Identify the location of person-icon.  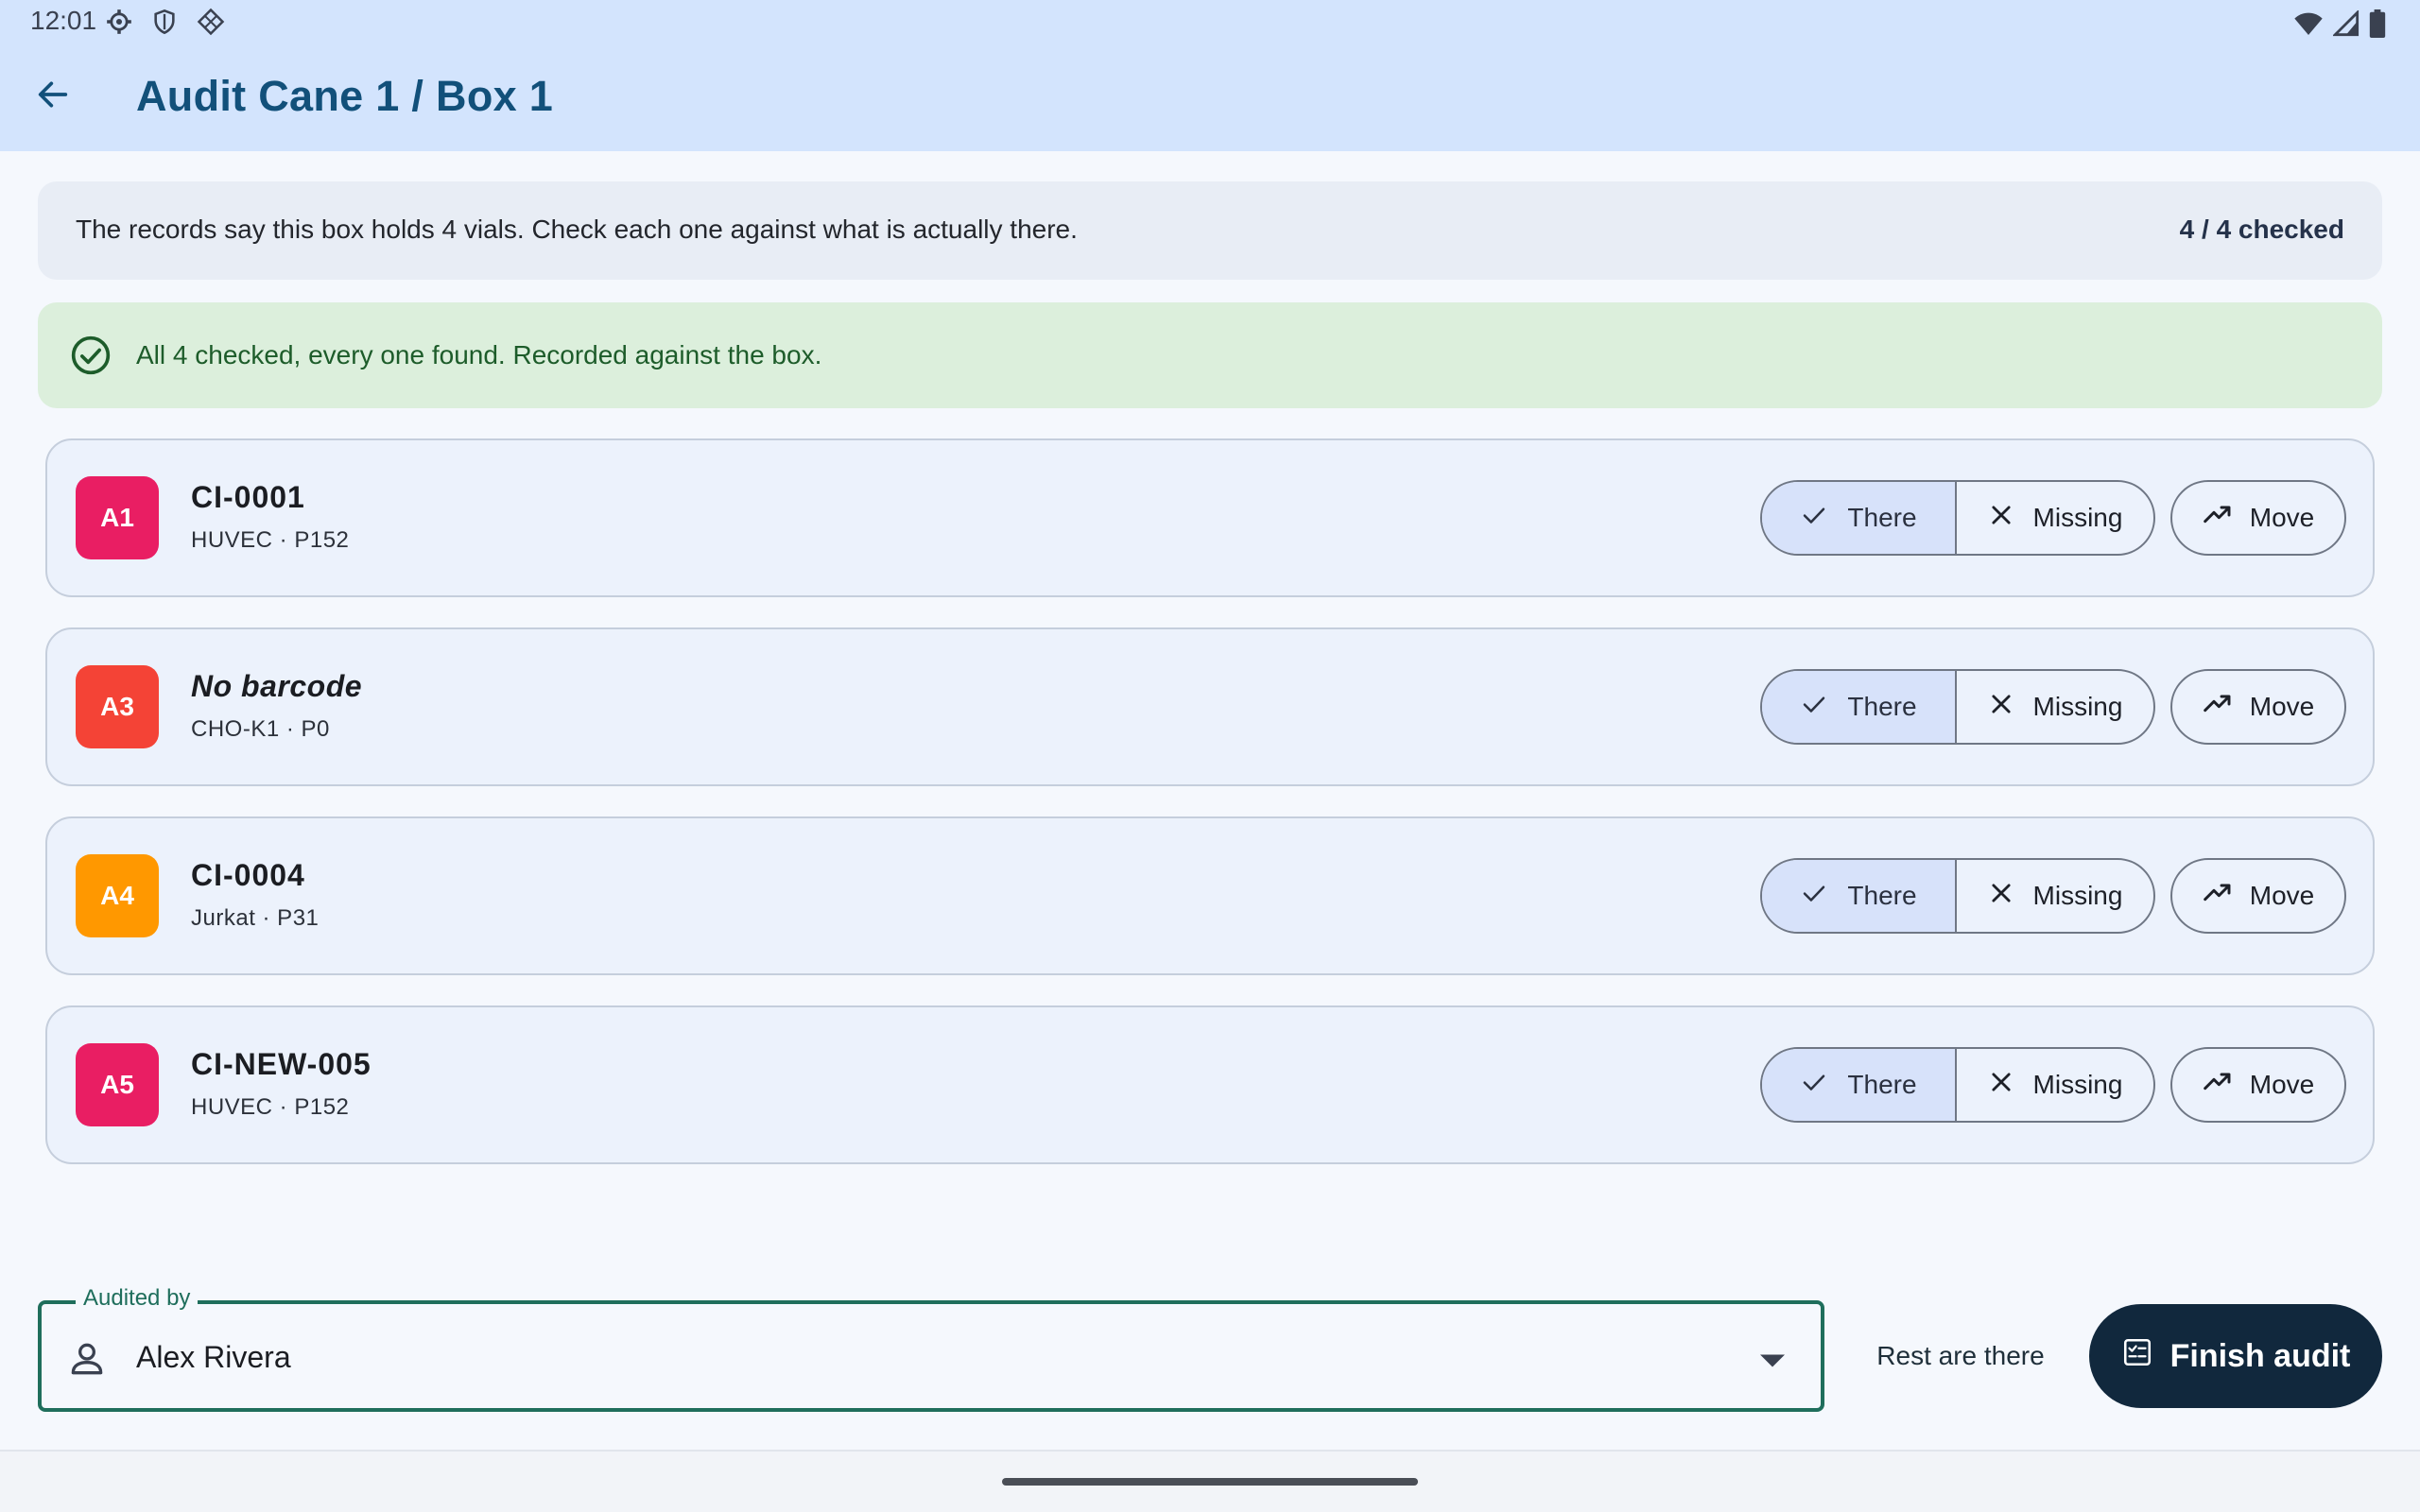
(87, 1361).